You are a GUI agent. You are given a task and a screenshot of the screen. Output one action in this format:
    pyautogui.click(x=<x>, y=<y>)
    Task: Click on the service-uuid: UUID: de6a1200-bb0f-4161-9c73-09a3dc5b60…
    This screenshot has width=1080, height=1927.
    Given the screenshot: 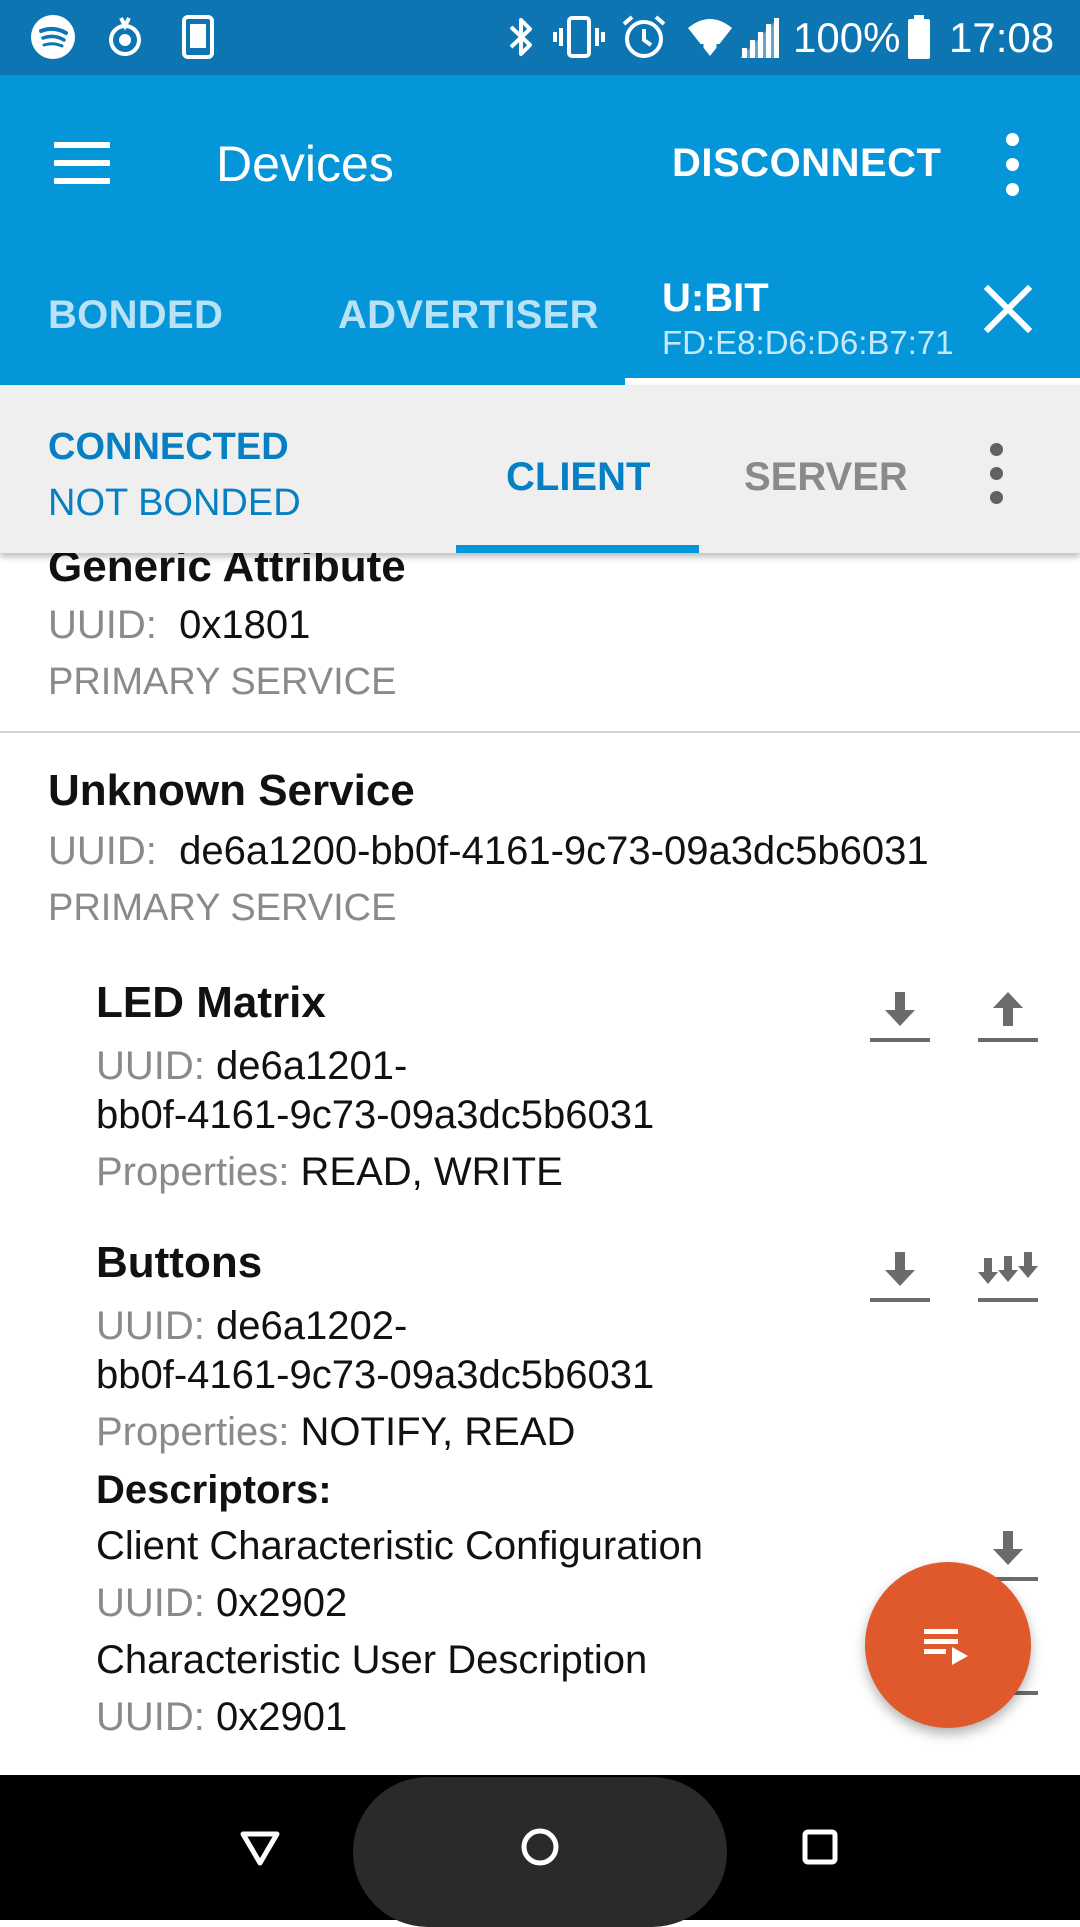 What is the action you would take?
    pyautogui.click(x=488, y=851)
    